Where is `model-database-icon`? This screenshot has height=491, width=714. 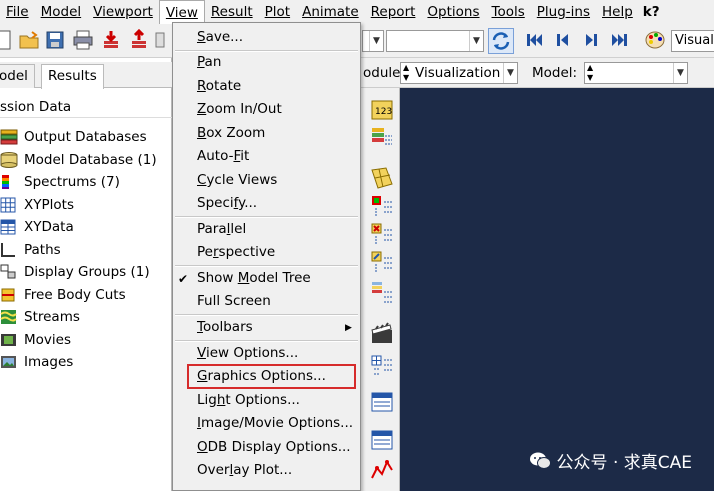
model-database-icon is located at coordinates (9, 159).